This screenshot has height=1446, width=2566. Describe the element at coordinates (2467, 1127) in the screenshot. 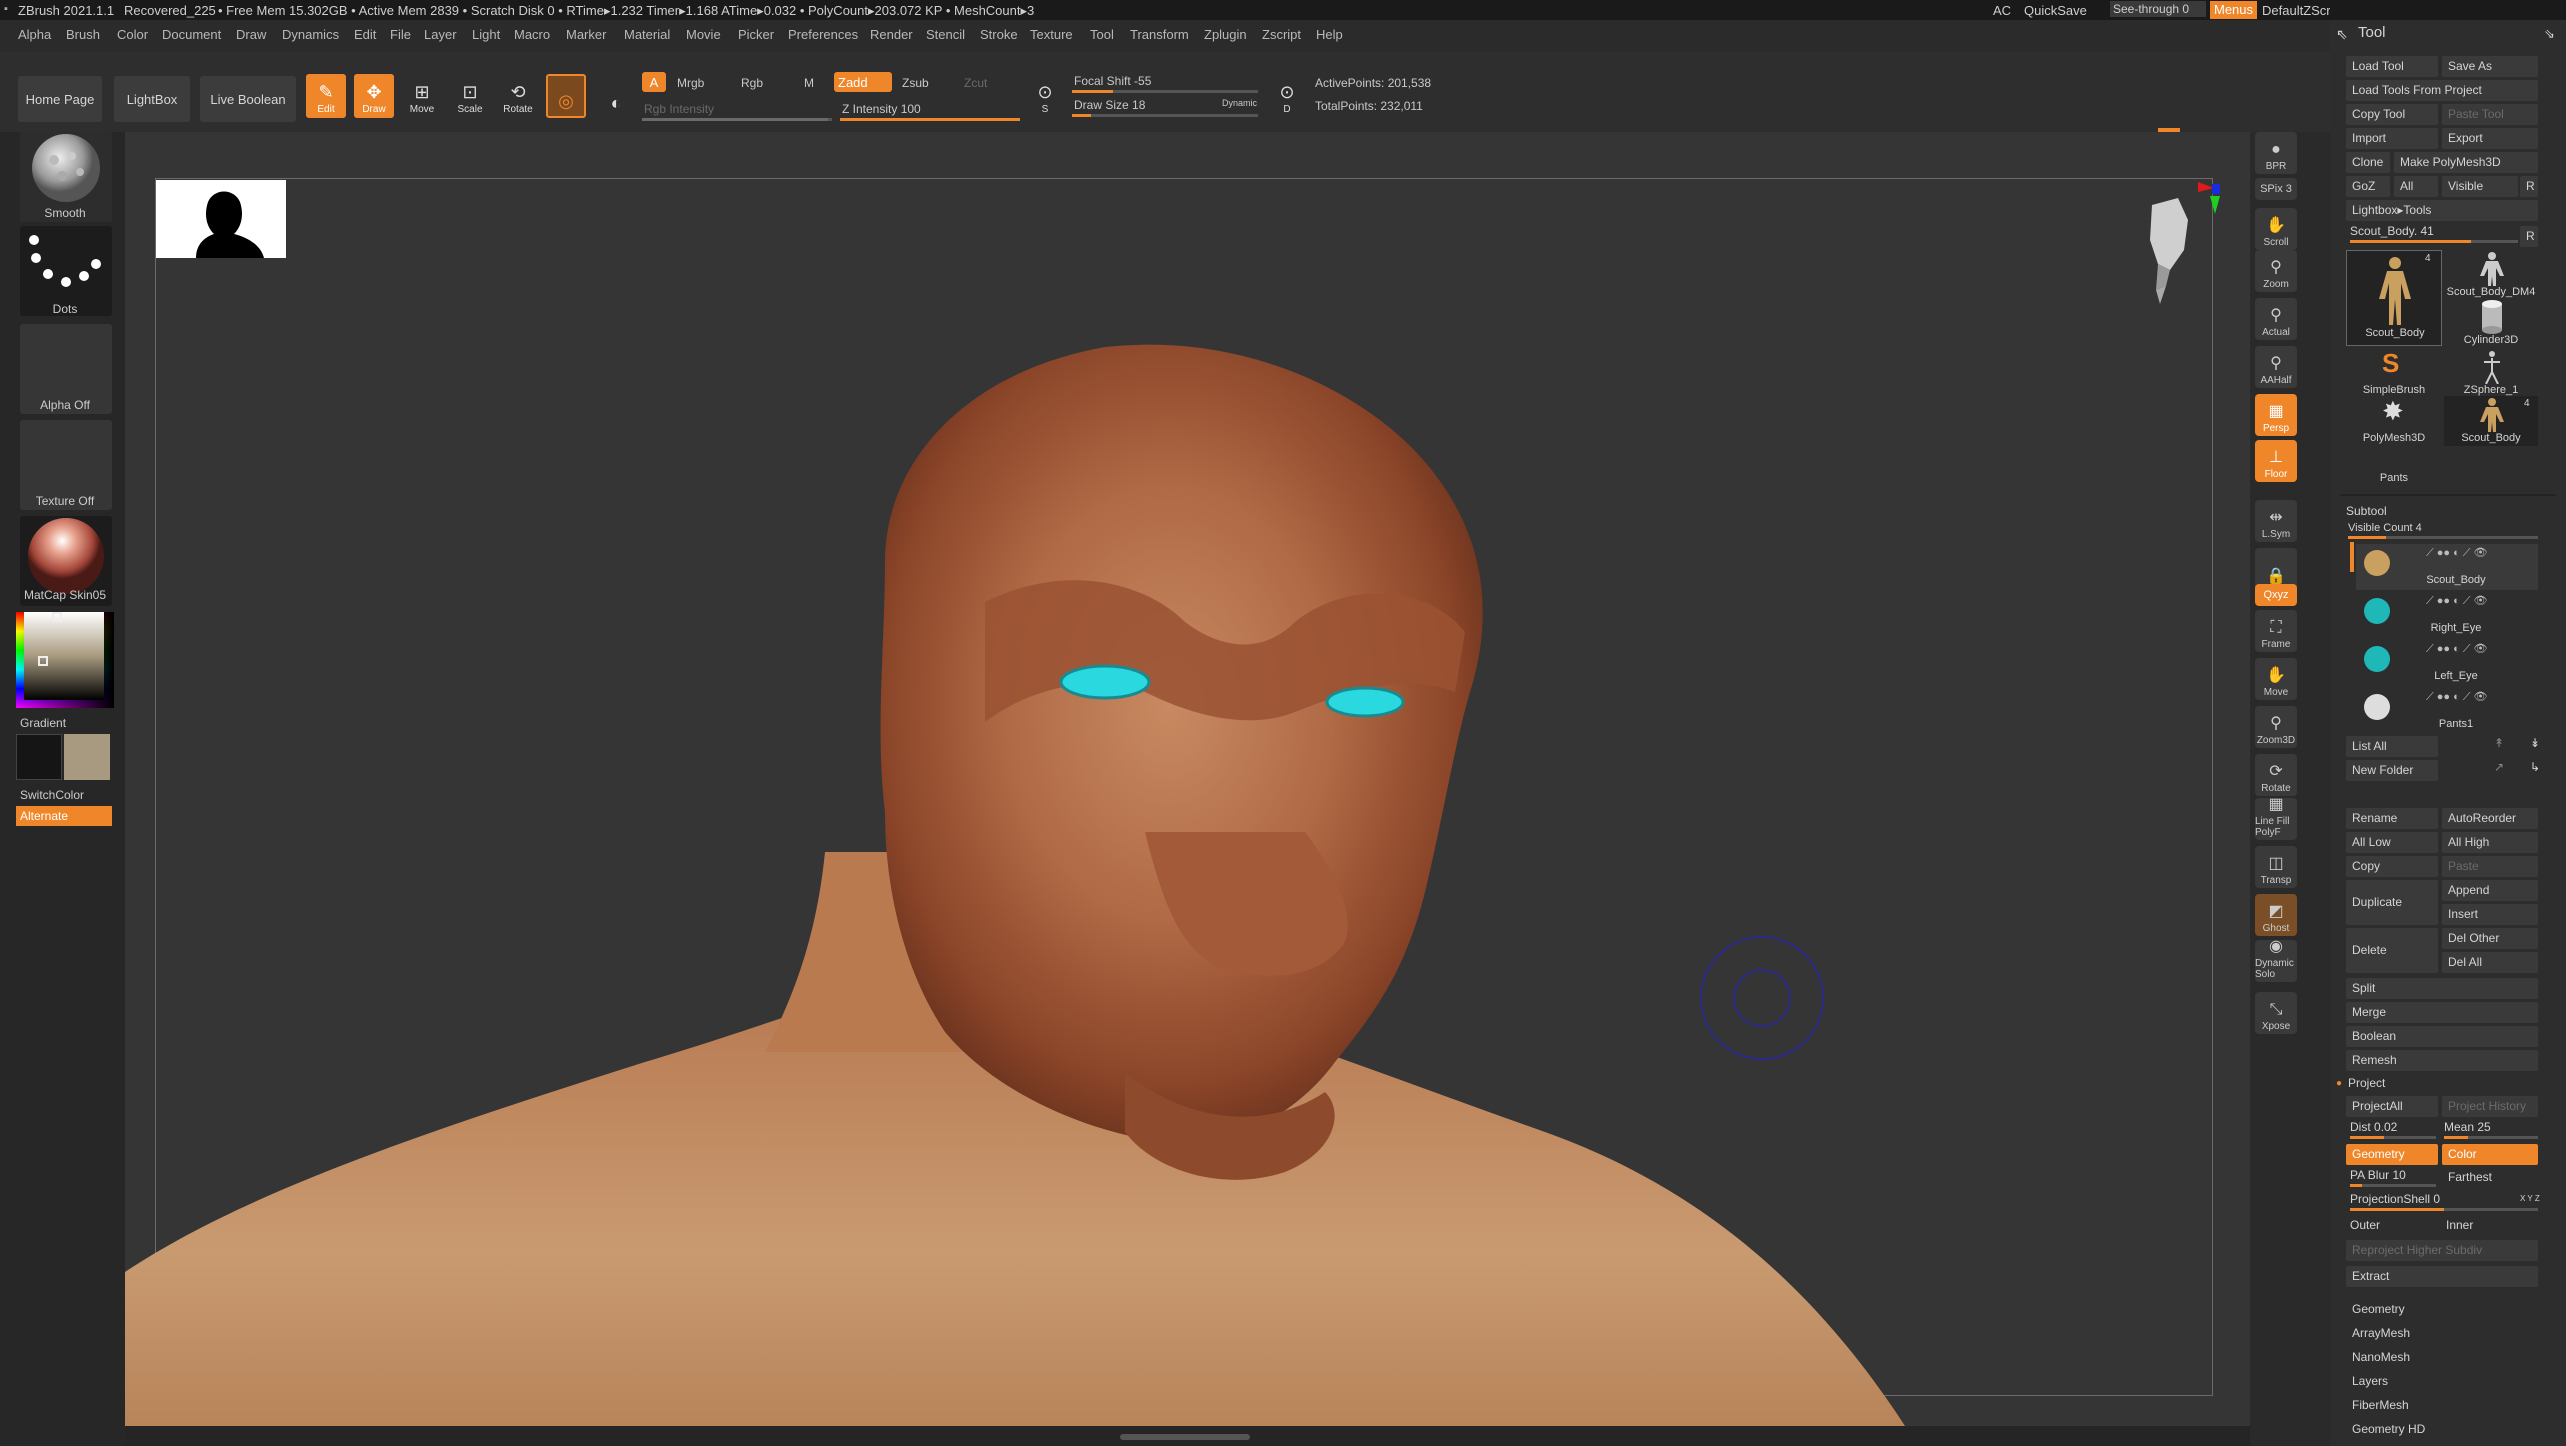

I see `mean-slider: Mean 25` at that location.